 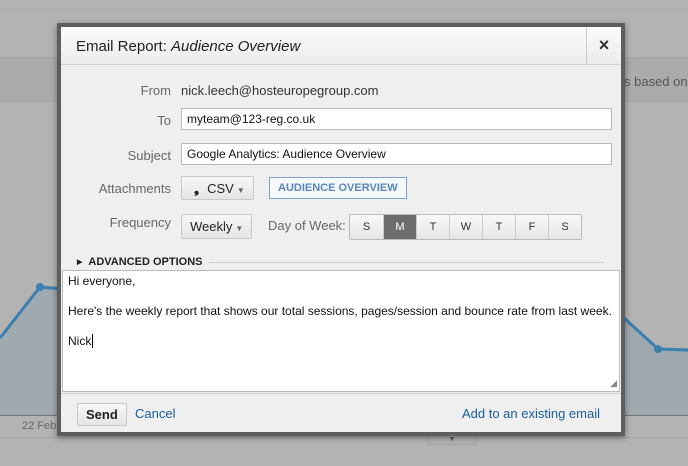 I want to click on format-dropdown: ❟ CSV ▼, so click(x=217, y=188).